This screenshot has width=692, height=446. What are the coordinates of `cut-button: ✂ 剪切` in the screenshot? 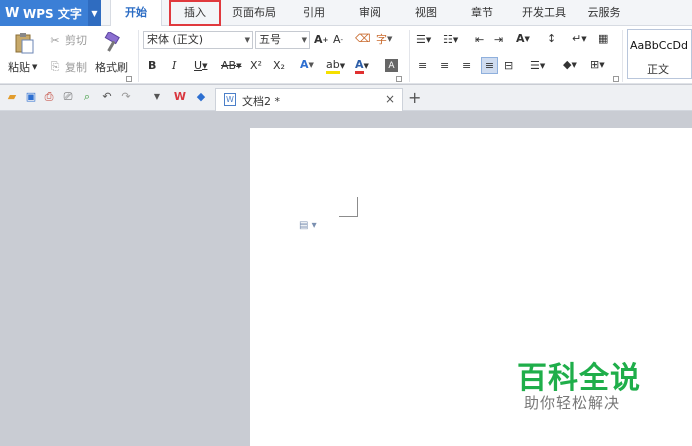 It's located at (67, 40).